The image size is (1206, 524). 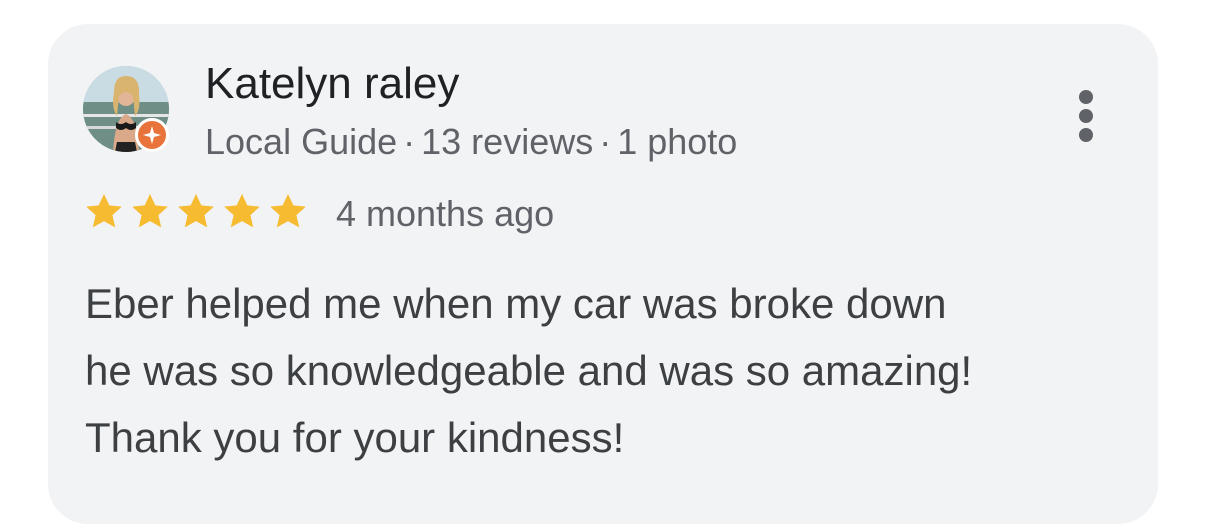 What do you see at coordinates (301, 141) in the screenshot?
I see `local-guide-label: Local Guide` at bounding box center [301, 141].